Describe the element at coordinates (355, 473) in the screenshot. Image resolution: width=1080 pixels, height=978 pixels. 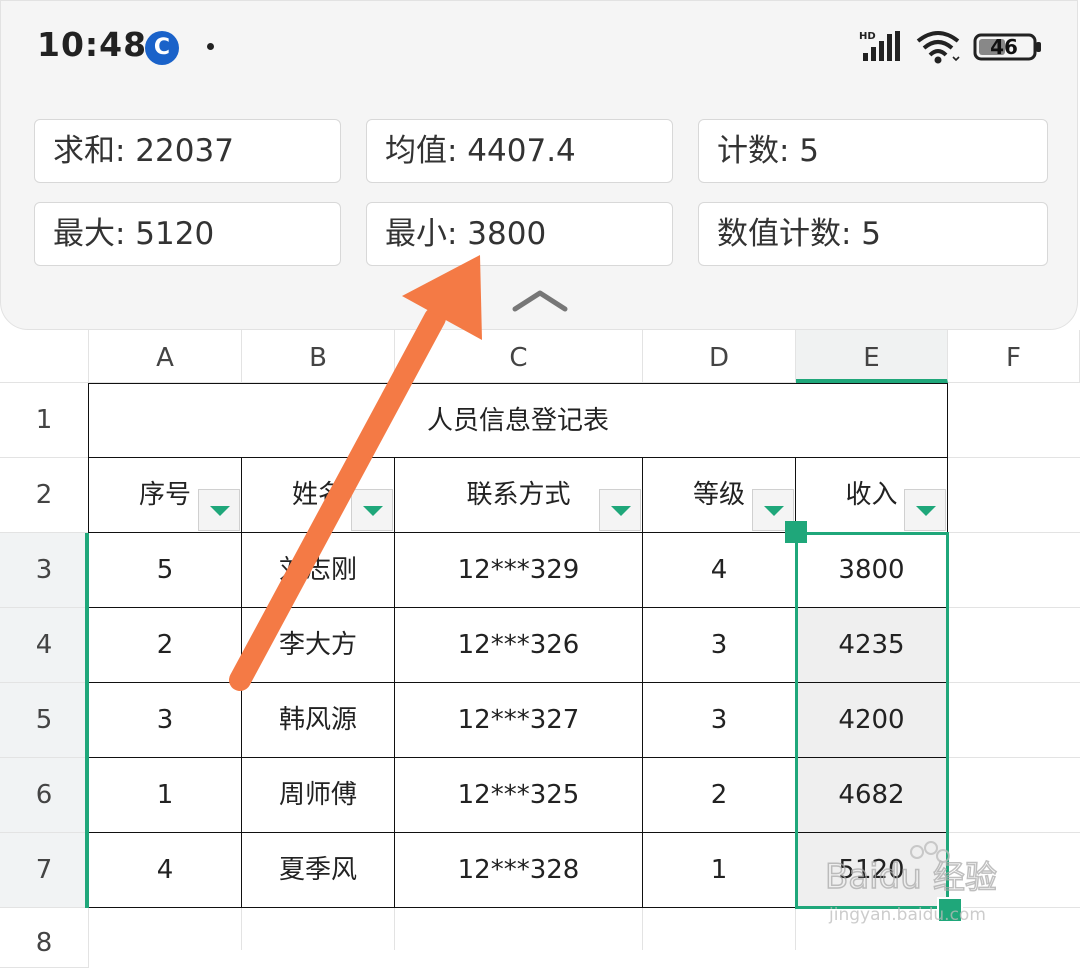
I see `annotation-arrow` at that location.